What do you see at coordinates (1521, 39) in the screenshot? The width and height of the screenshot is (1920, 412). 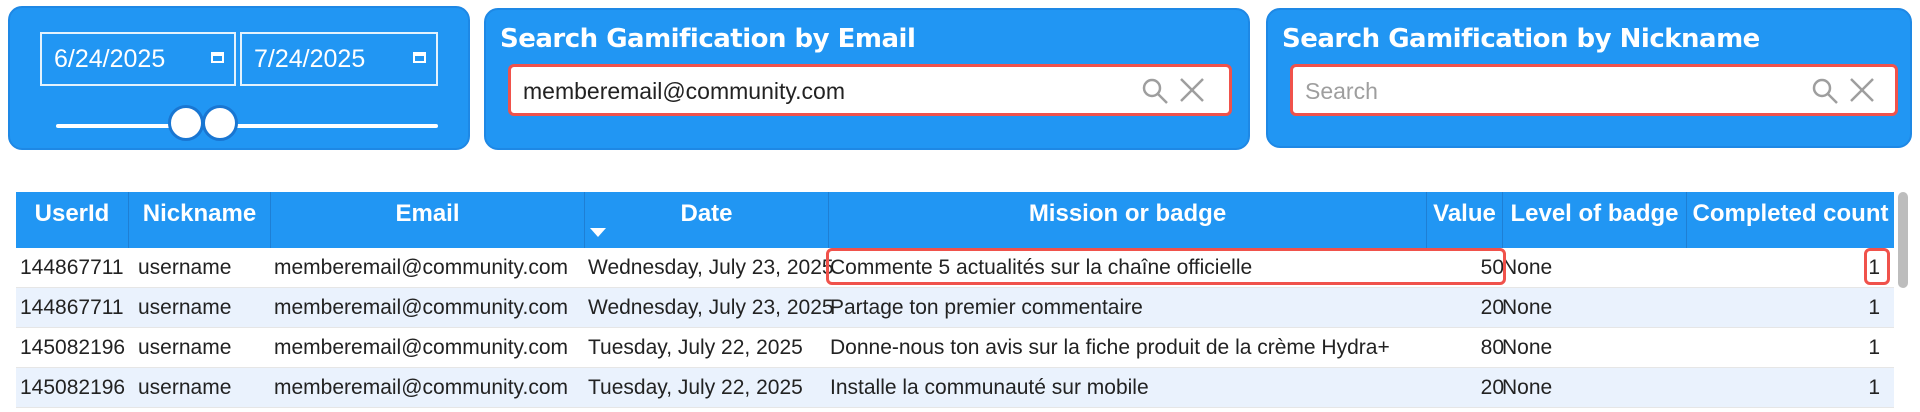 I see `nickname-search-title: Search Gamification by Nickname` at bounding box center [1521, 39].